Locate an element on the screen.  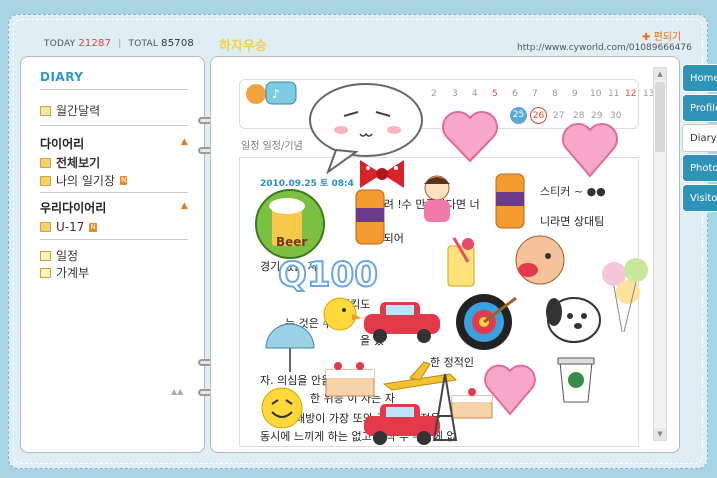
megaphone-sticker: ♪ is located at coordinates (271, 93).